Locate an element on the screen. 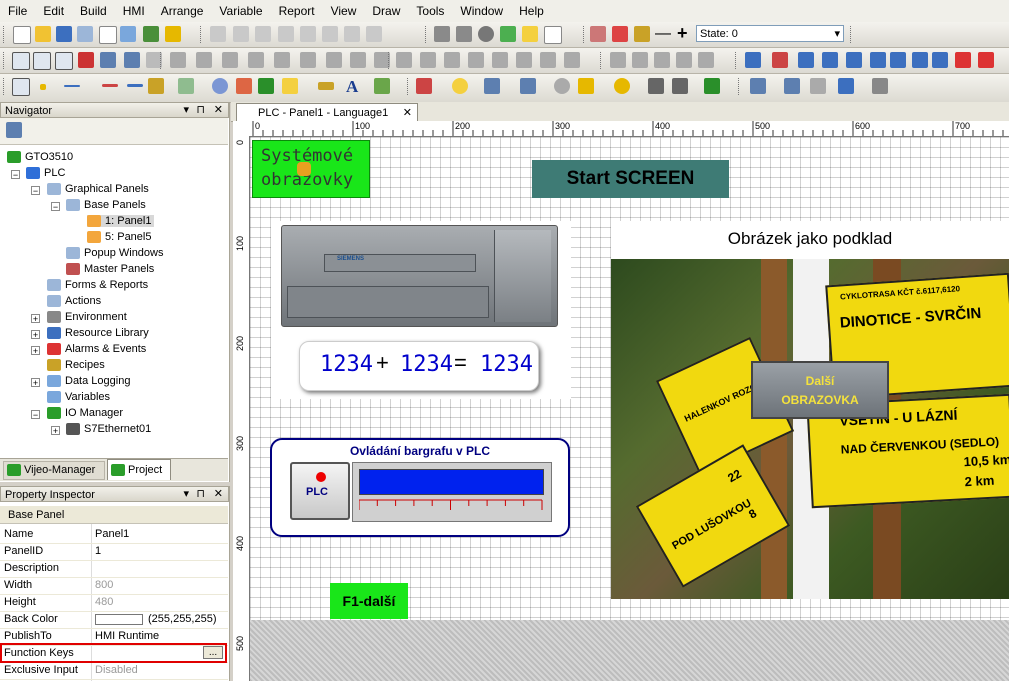 The image size is (1009, 681). tree-item: PLC is located at coordinates (45, 173).